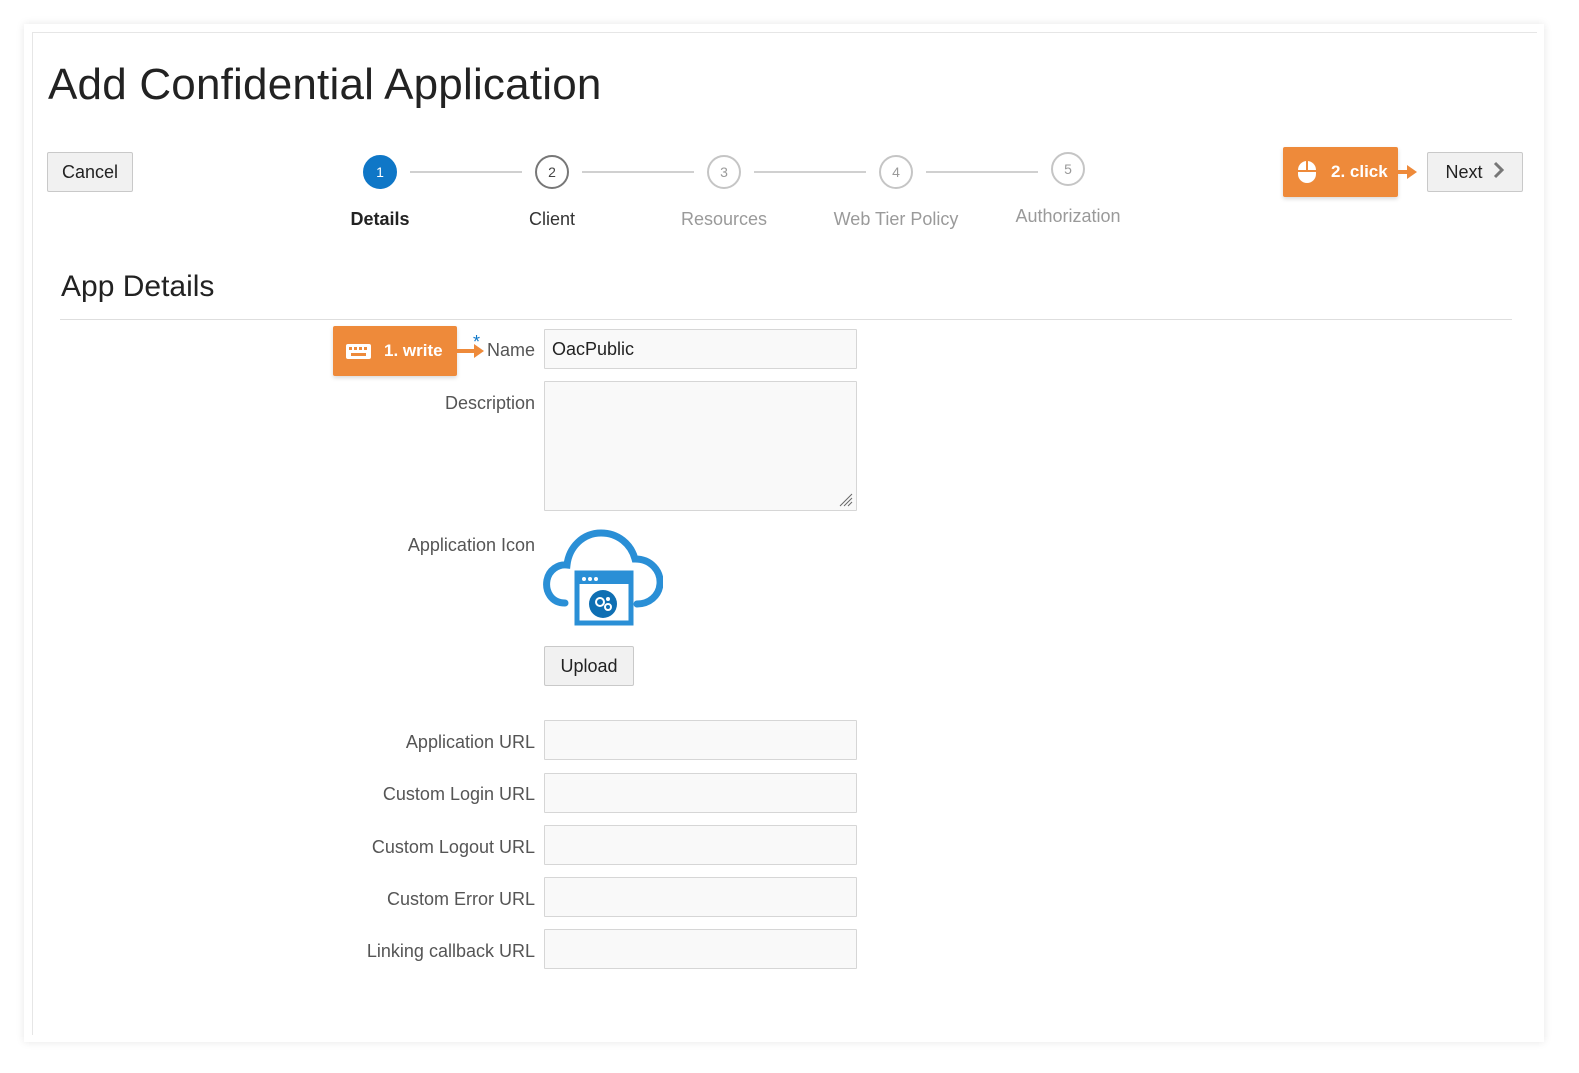 This screenshot has height=1073, width=1579. What do you see at coordinates (700, 446) in the screenshot?
I see `description-textarea` at bounding box center [700, 446].